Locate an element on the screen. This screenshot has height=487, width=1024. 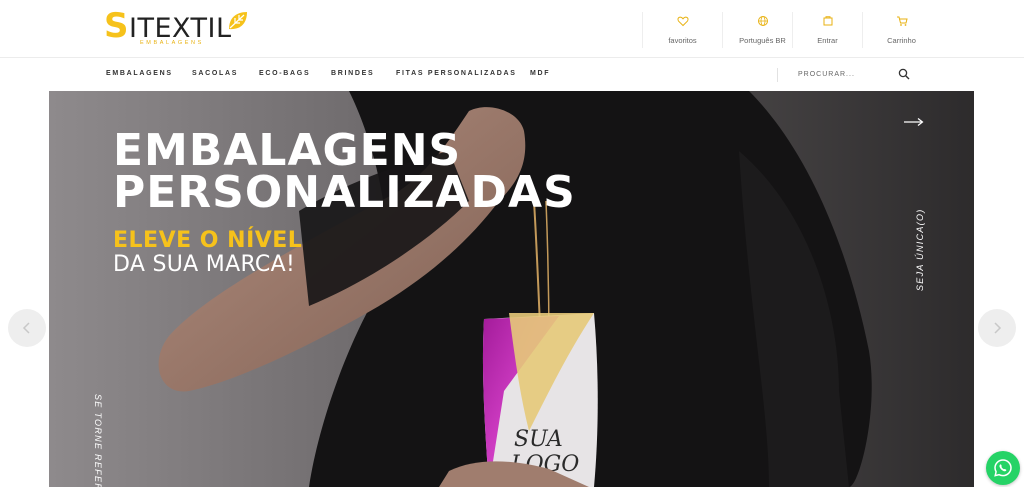
header-actions: favoritos Português BR Entrar Carrinho is located at coordinates (792, 30).